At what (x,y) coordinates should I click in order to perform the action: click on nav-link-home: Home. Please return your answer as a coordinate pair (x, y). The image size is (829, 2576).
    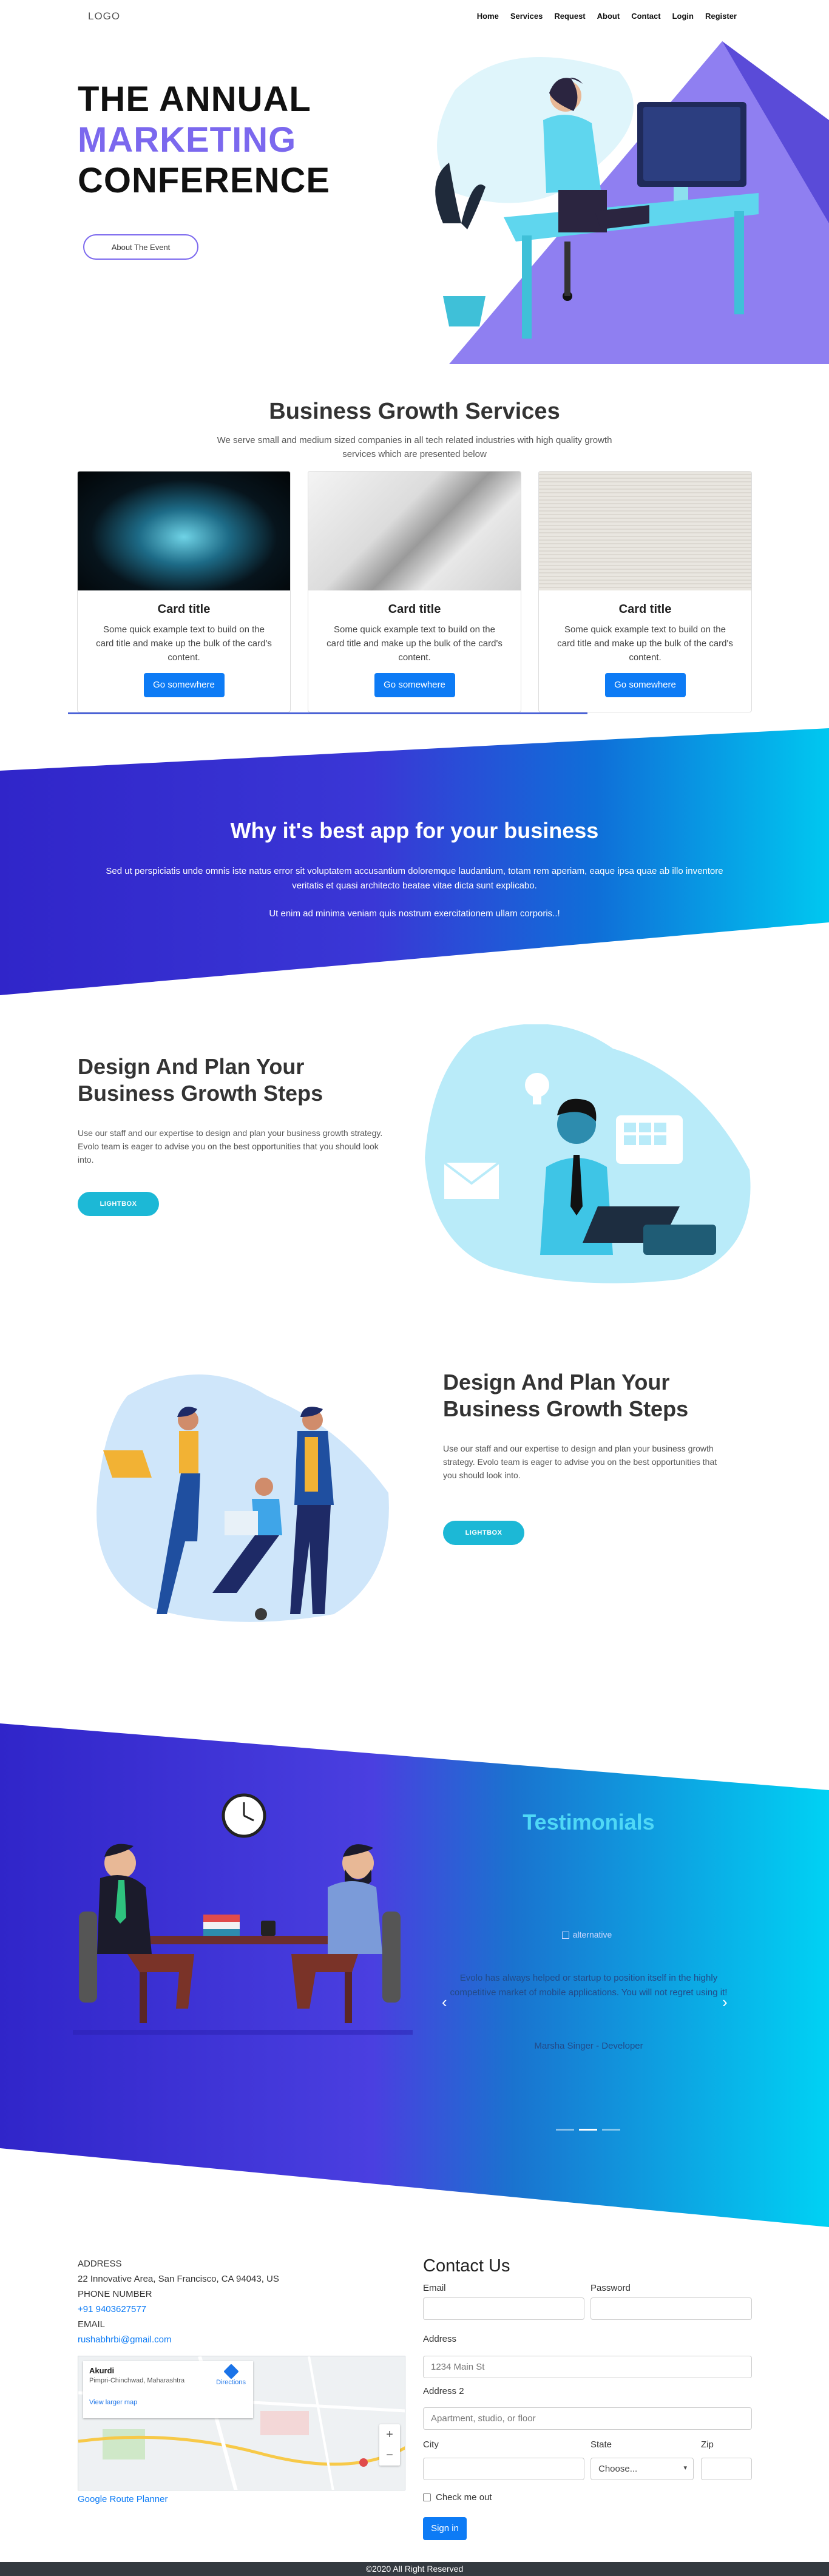
    Looking at the image, I should click on (488, 16).